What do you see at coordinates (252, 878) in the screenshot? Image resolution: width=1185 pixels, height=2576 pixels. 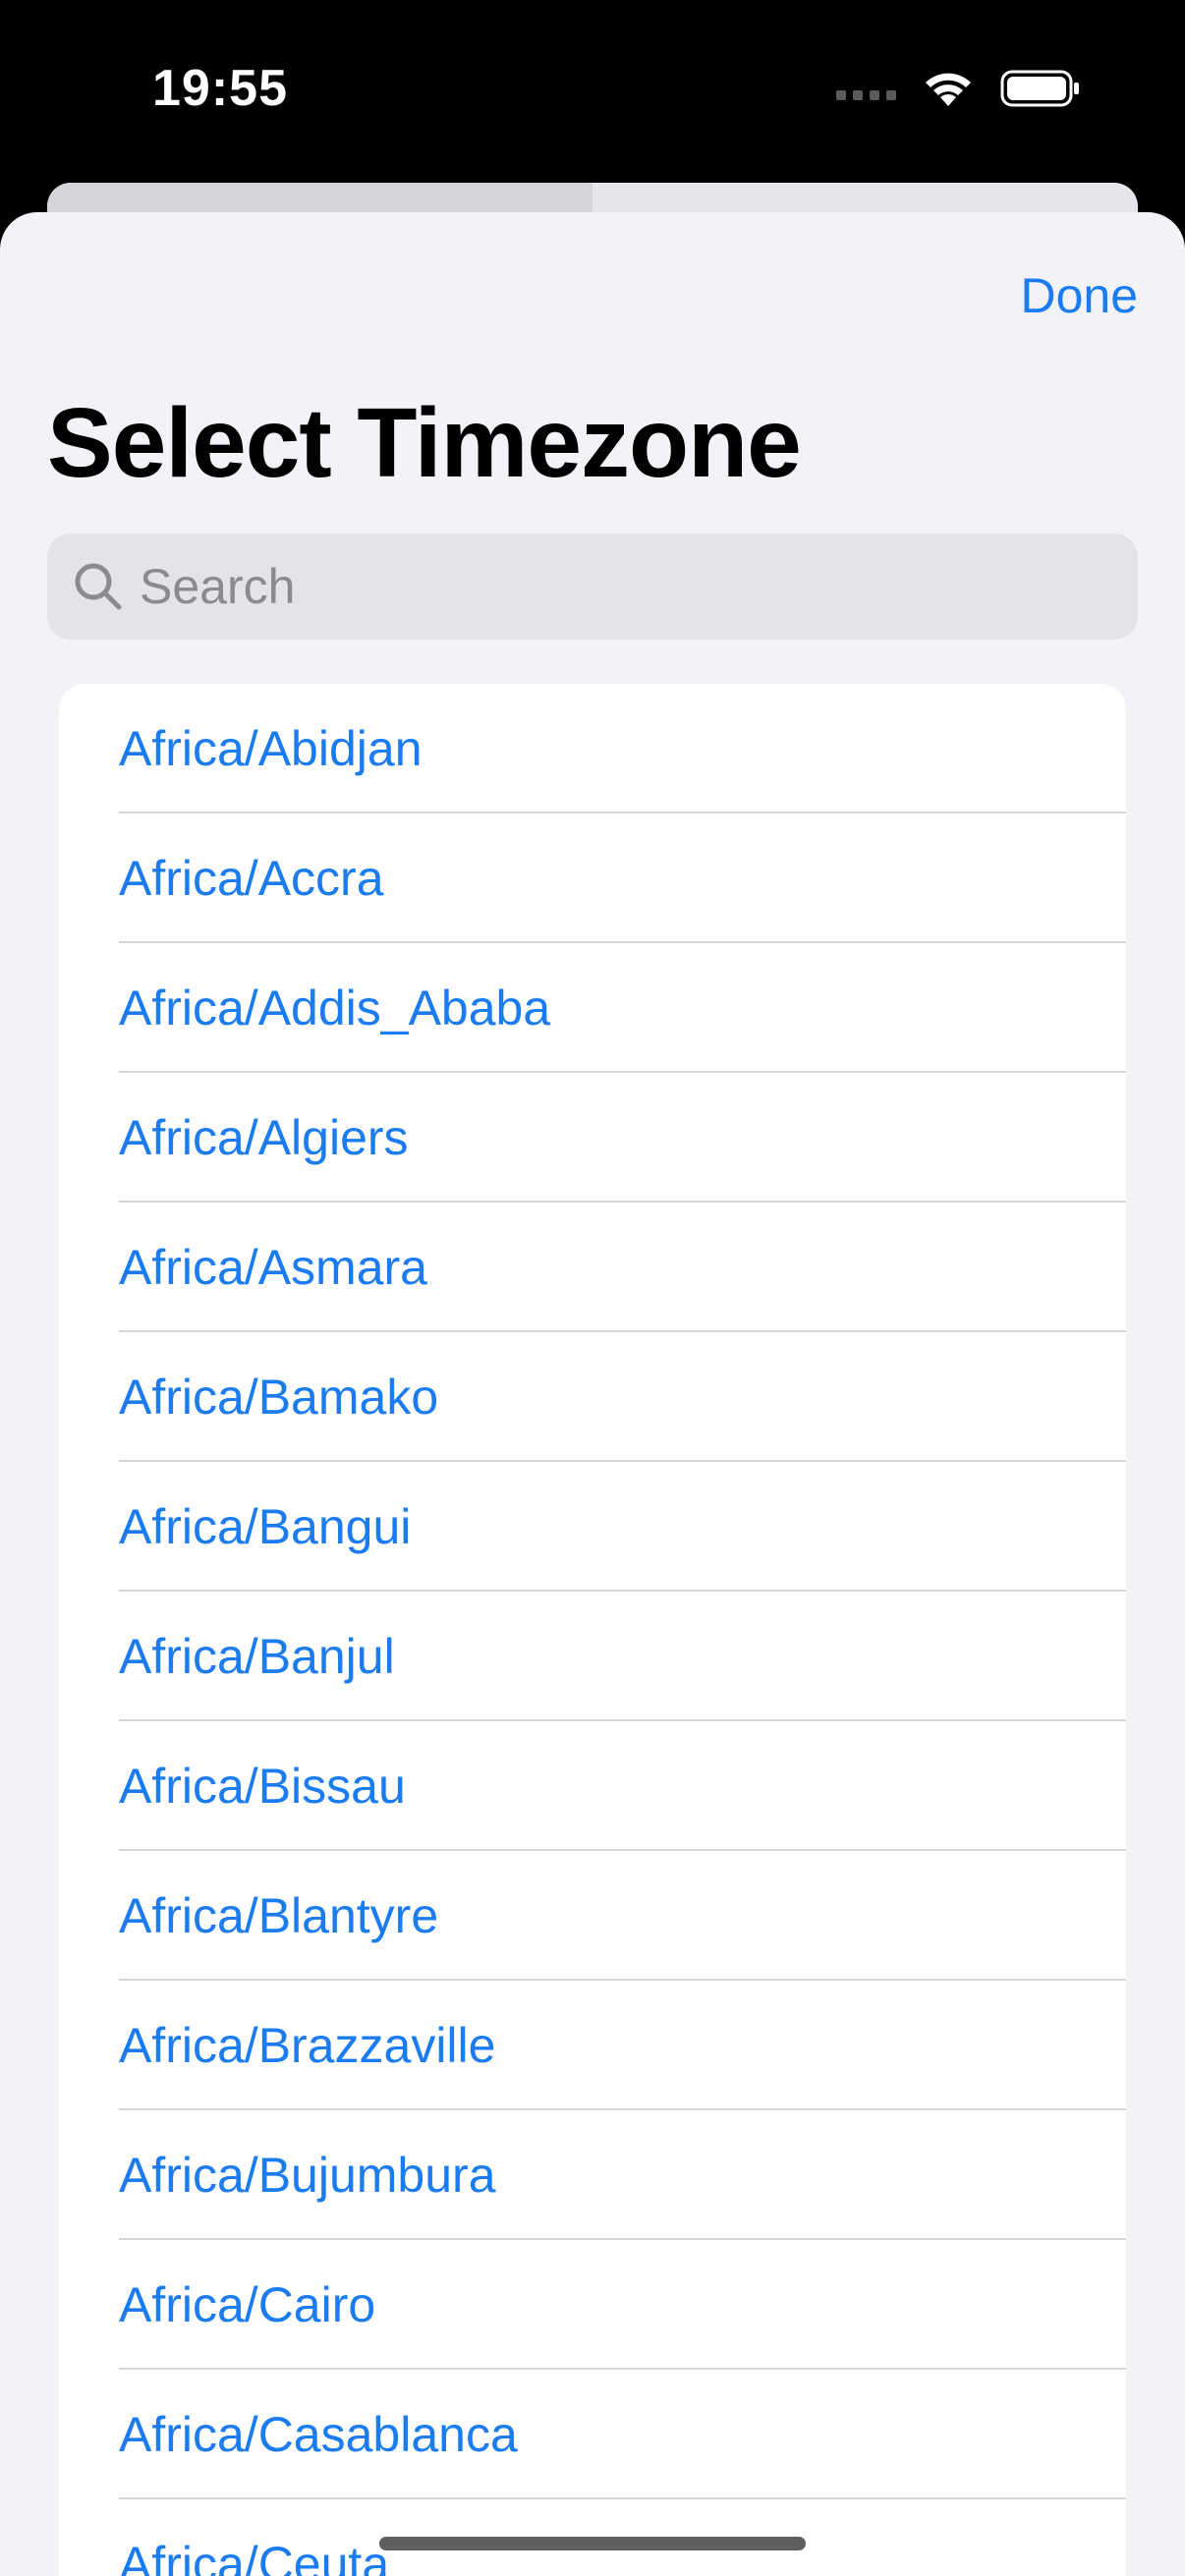 I see `timezone-label: Africa/Accra` at bounding box center [252, 878].